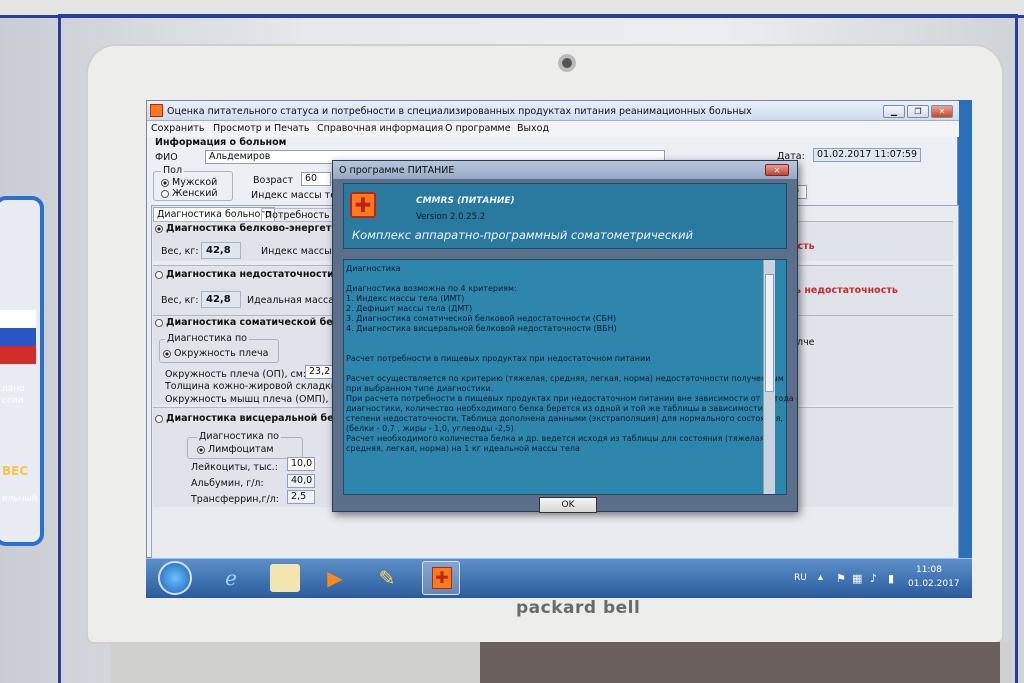 The height and width of the screenshot is (683, 1024). Describe the element at coordinates (165, 183) in the screenshot. I see `radio-male` at that location.